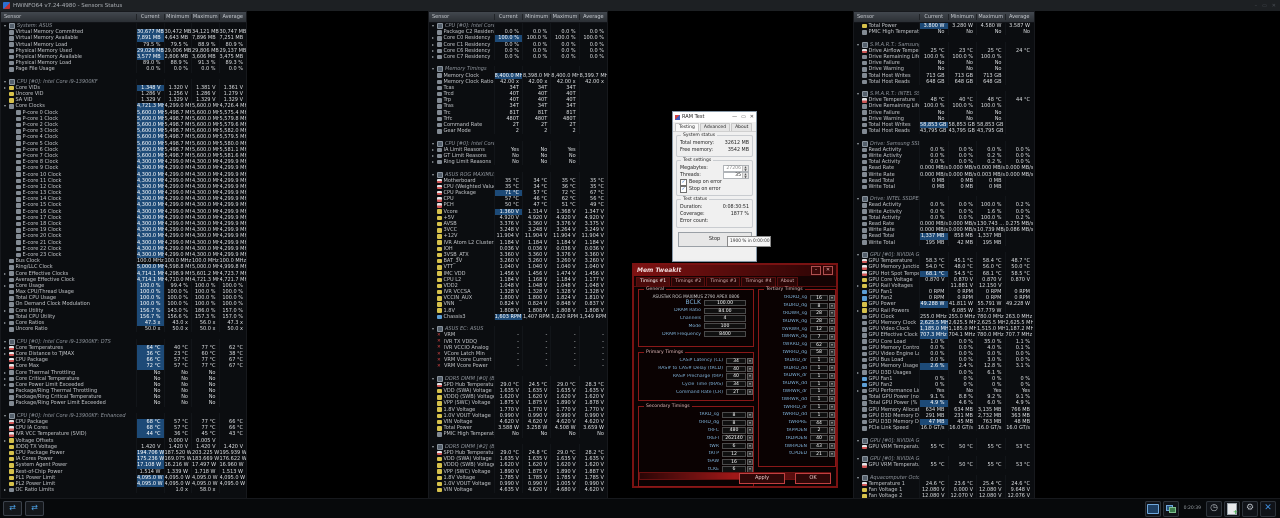 The image size is (1280, 518). Describe the element at coordinates (723, 281) in the screenshot. I see `tab-timings3: Timings #3` at that location.